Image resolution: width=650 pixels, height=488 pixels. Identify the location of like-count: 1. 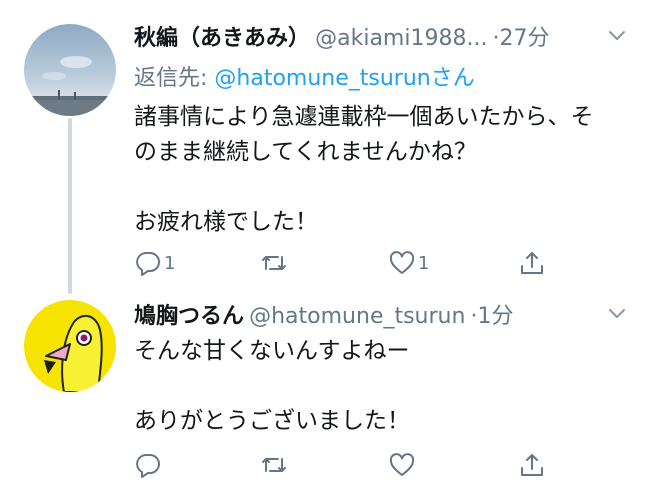
(424, 263).